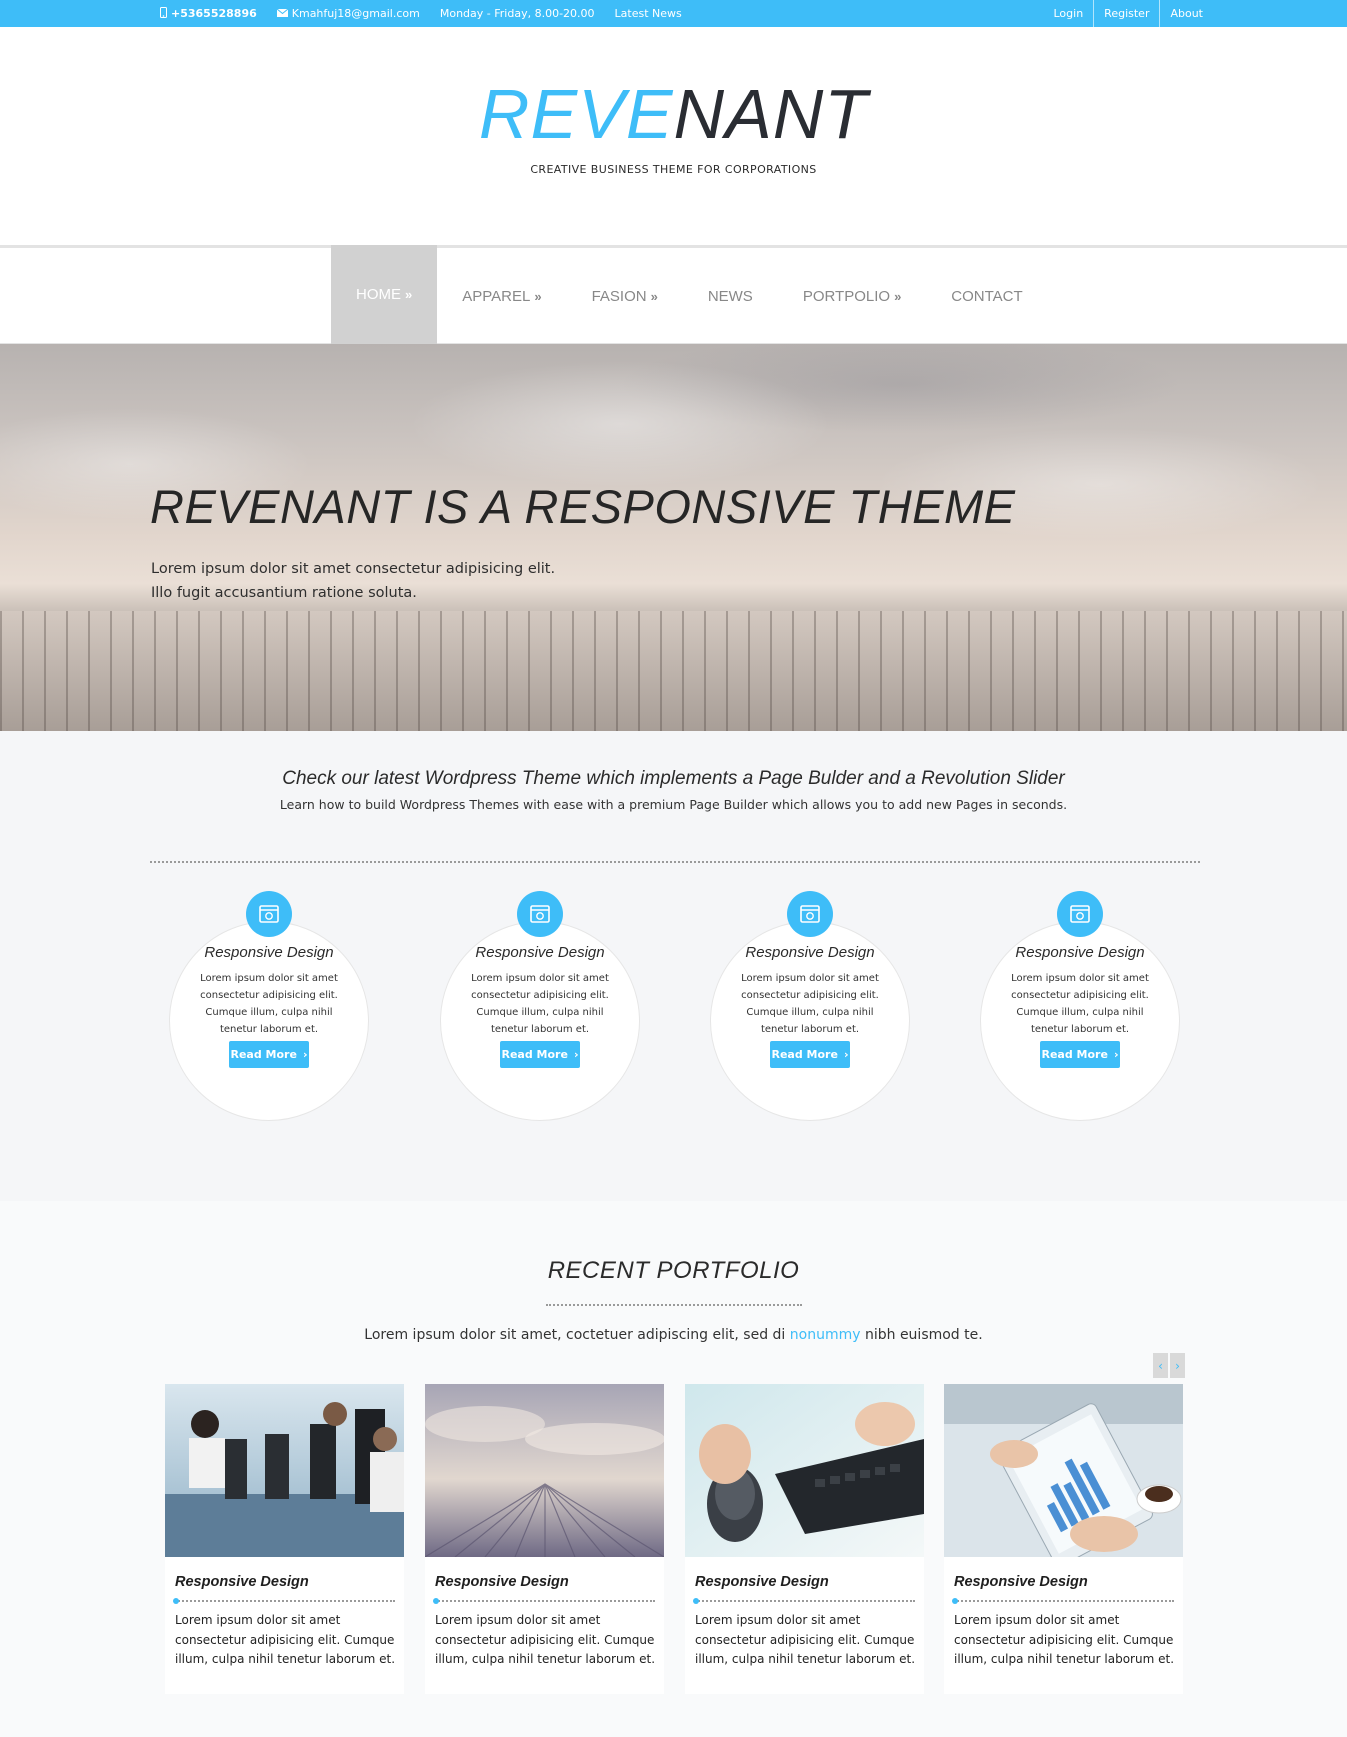 Image resolution: width=1347 pixels, height=1737 pixels. I want to click on portfolio-image-keyboard, so click(804, 1470).